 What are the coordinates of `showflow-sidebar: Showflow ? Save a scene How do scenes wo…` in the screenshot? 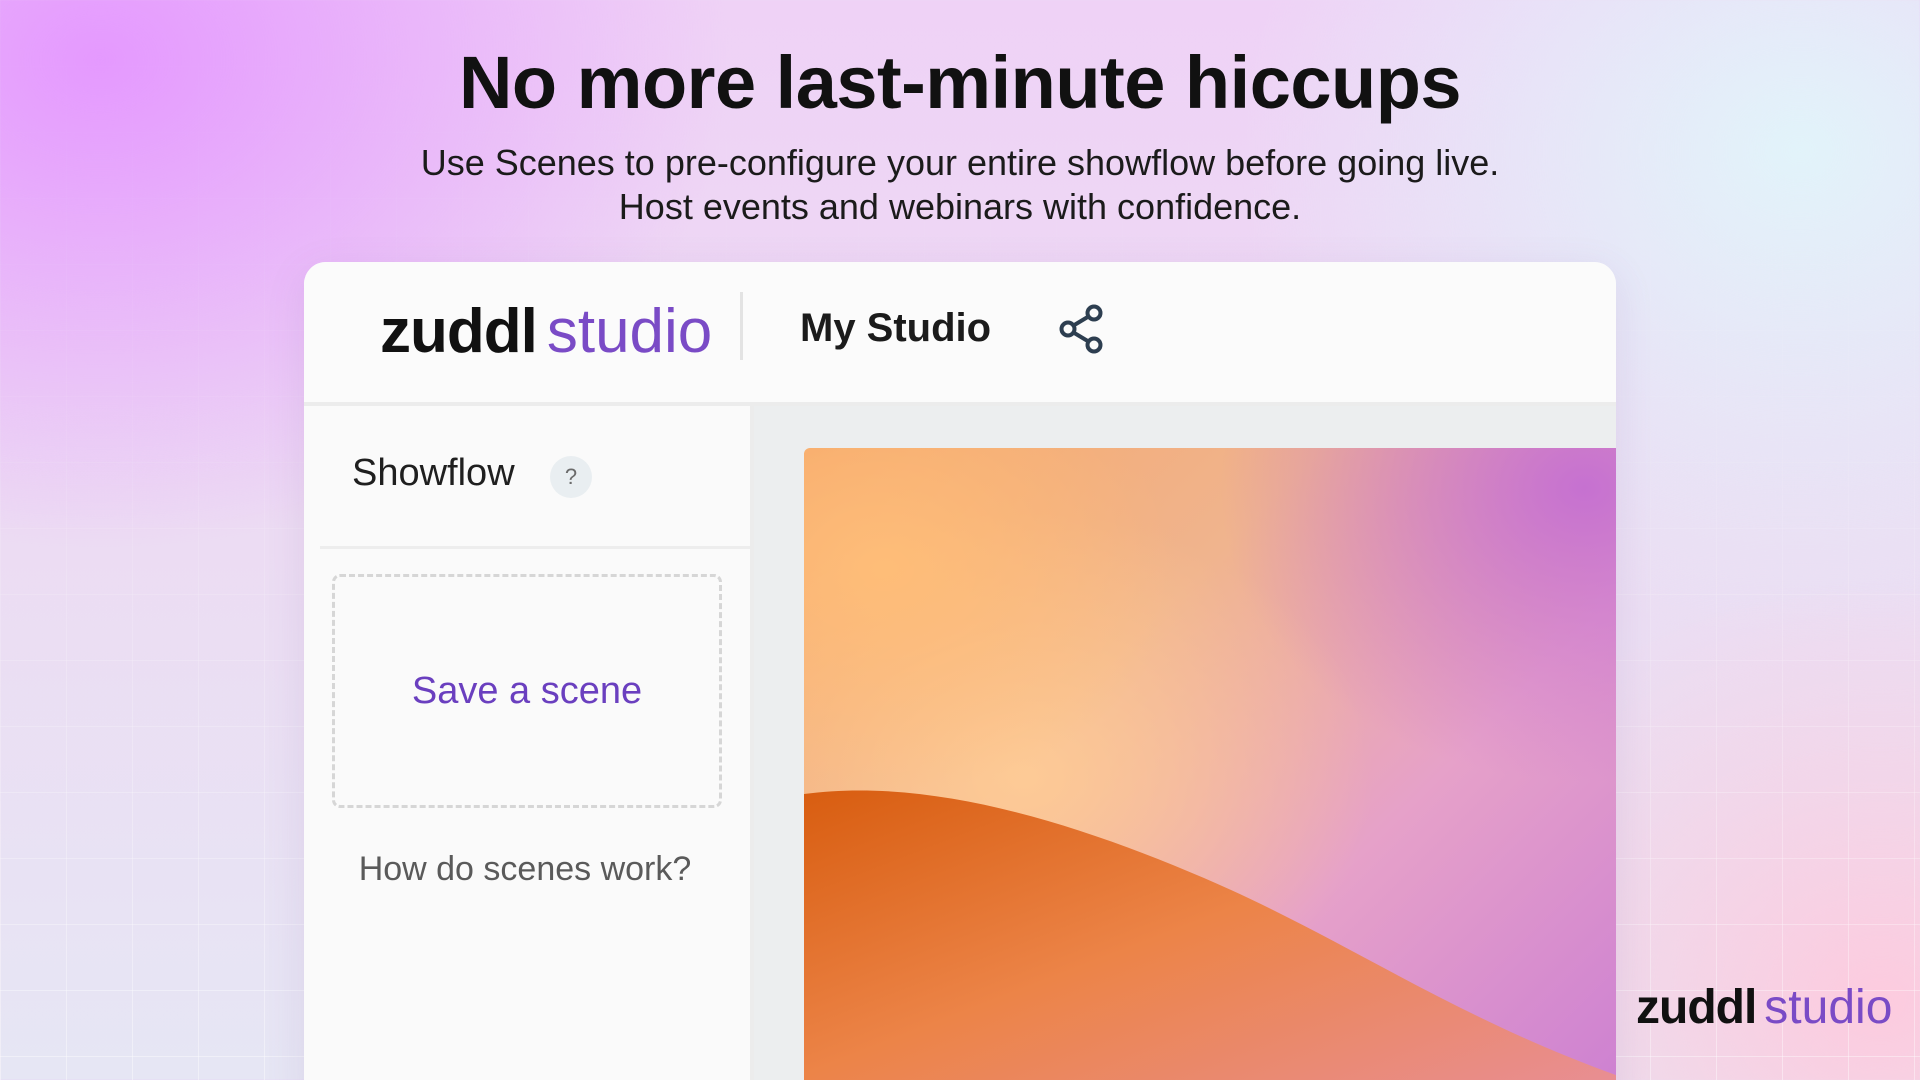 It's located at (537, 743).